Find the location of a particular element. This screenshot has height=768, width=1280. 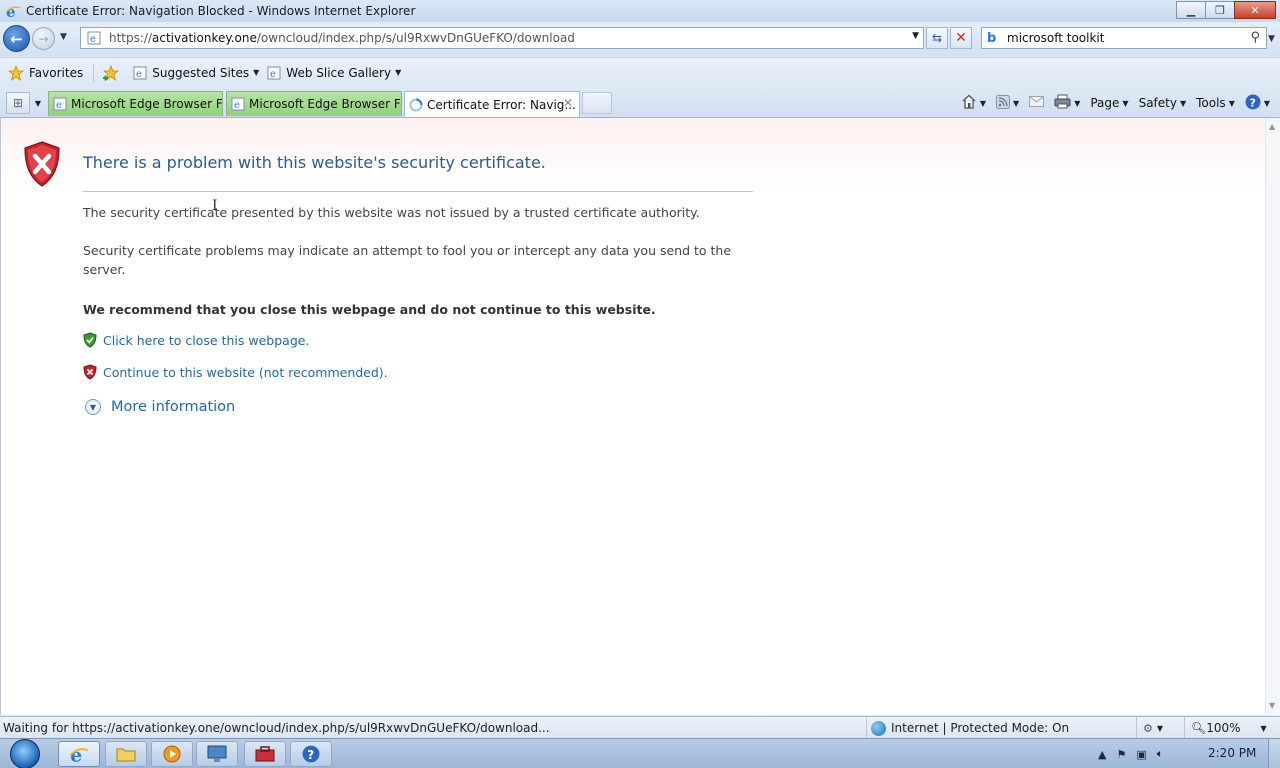

tools-menu: Tools ▼ is located at coordinates (1215, 103).